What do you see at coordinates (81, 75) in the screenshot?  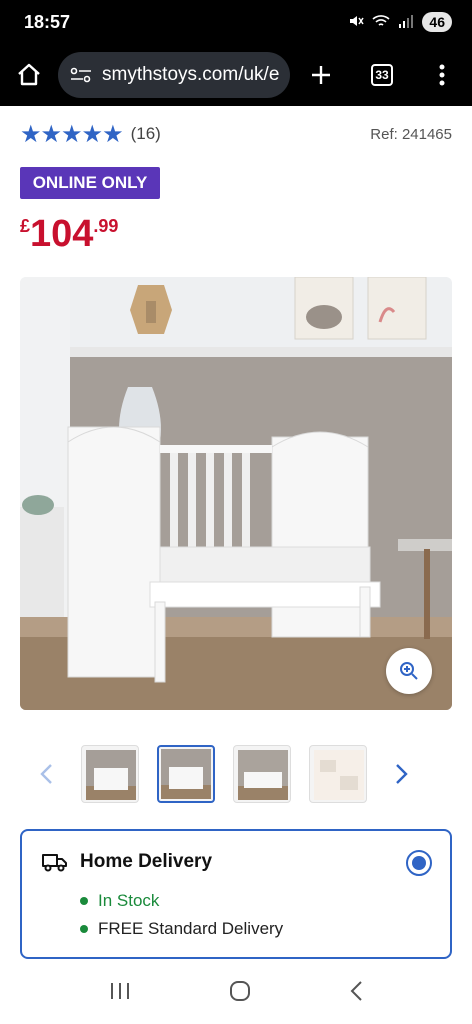 I see `site-settings-icon` at bounding box center [81, 75].